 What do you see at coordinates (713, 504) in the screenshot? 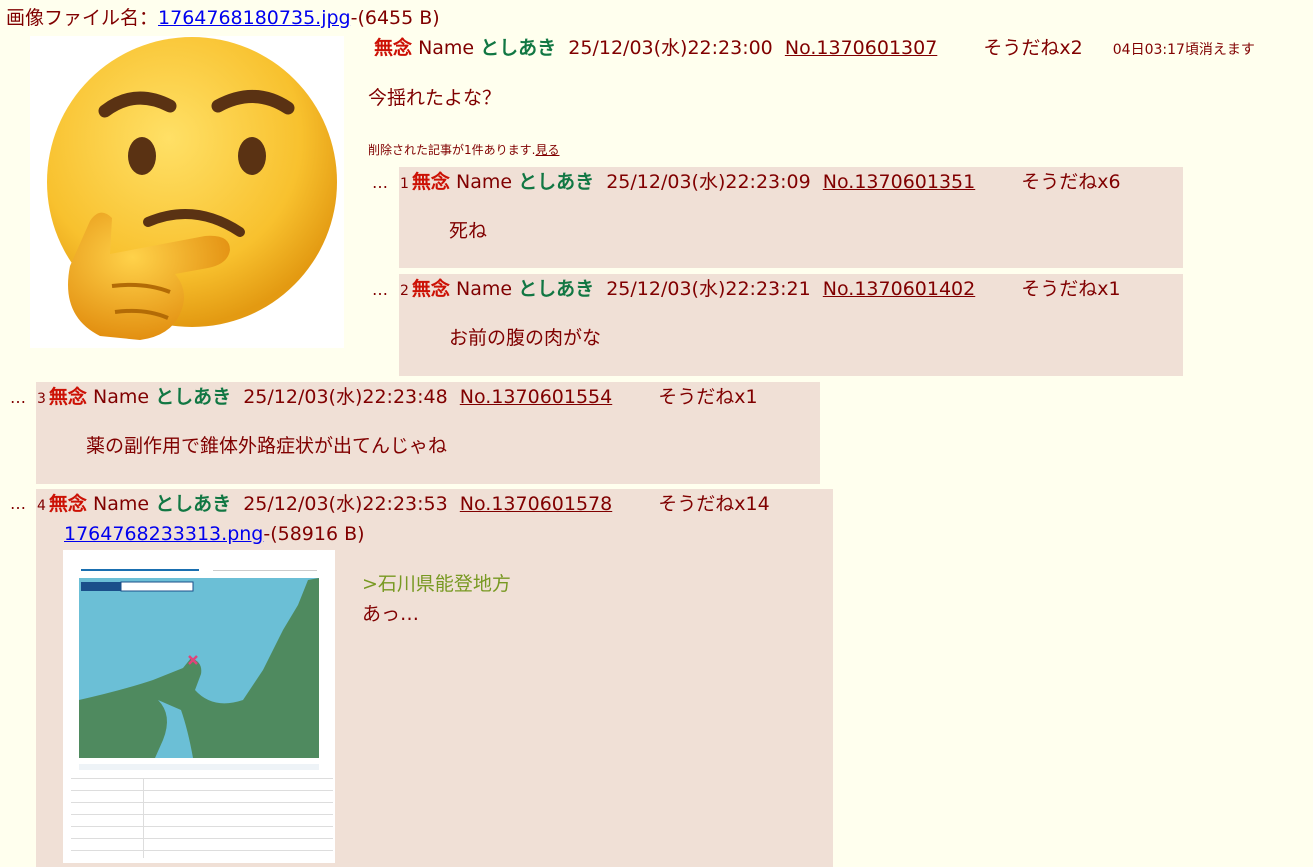
I see `sodane-button: そうだねx14` at bounding box center [713, 504].